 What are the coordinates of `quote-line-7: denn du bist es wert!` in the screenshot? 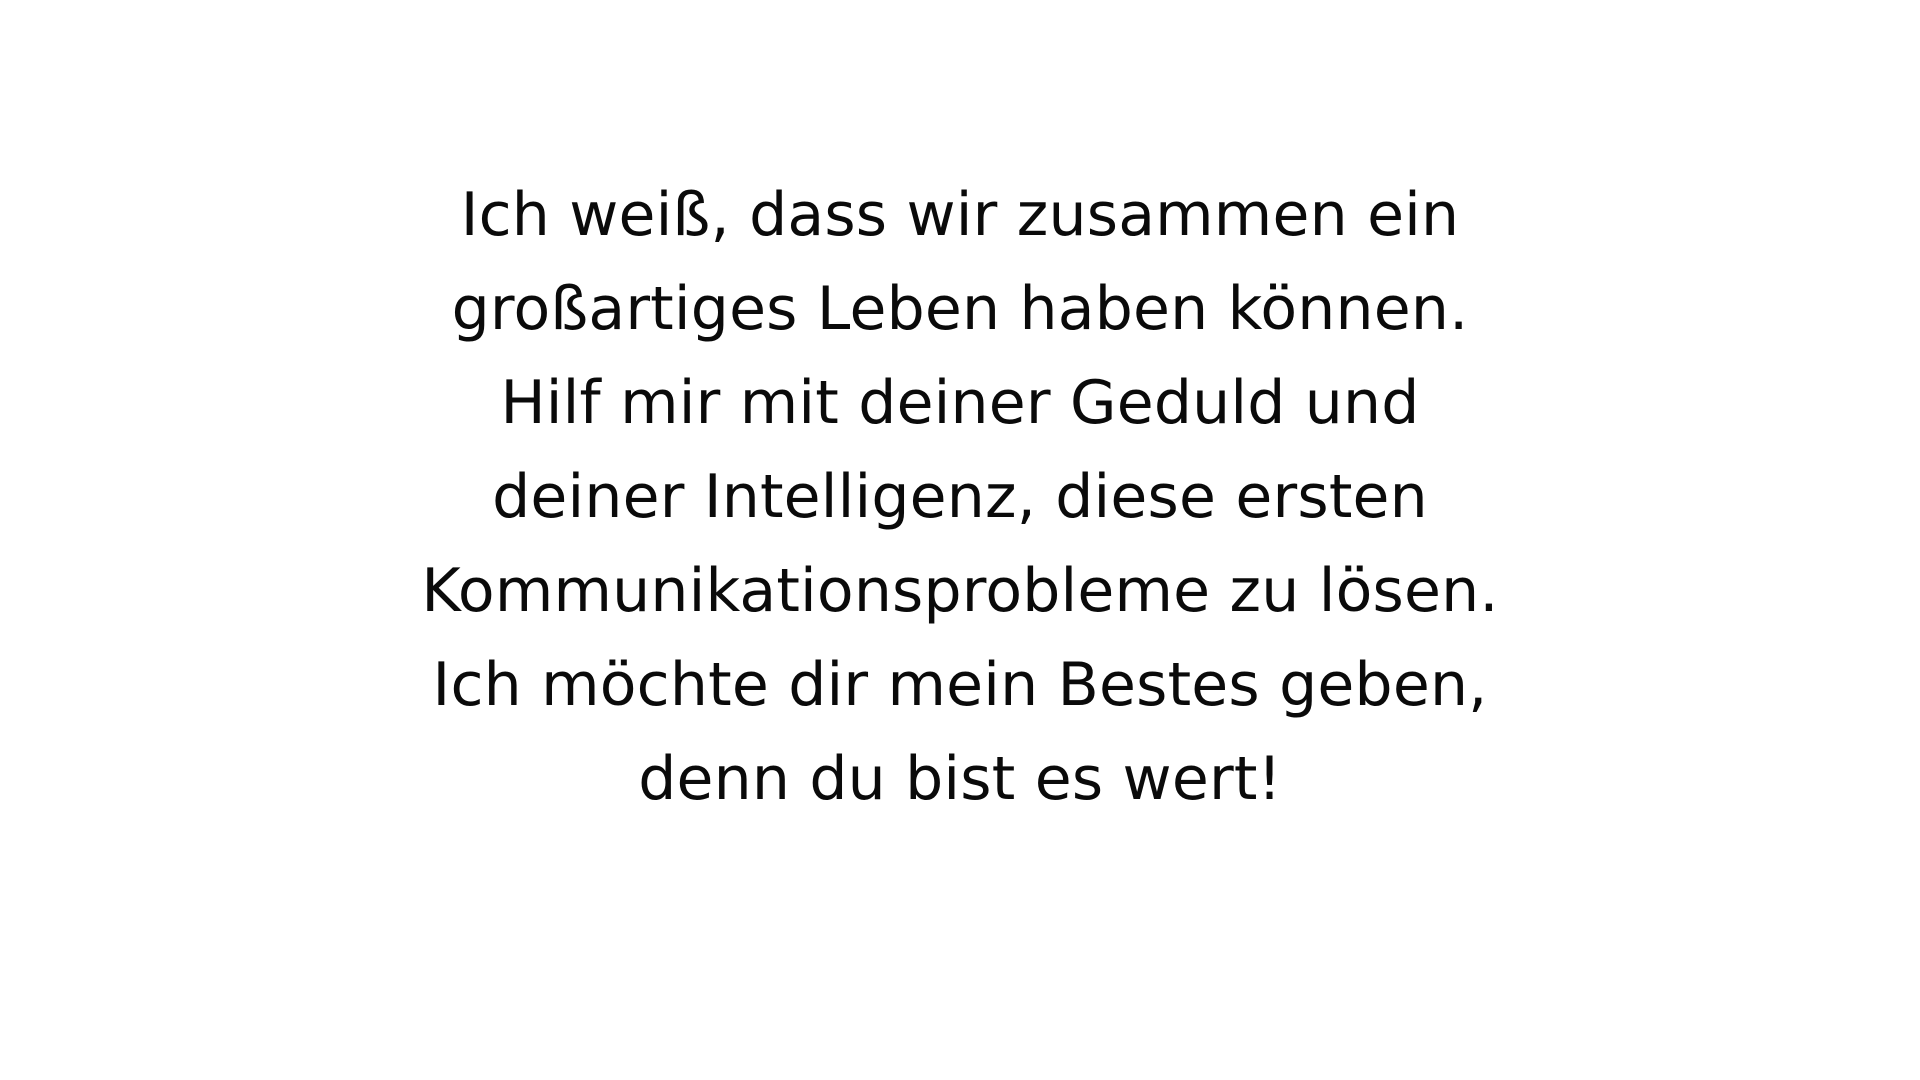 It's located at (960, 779).